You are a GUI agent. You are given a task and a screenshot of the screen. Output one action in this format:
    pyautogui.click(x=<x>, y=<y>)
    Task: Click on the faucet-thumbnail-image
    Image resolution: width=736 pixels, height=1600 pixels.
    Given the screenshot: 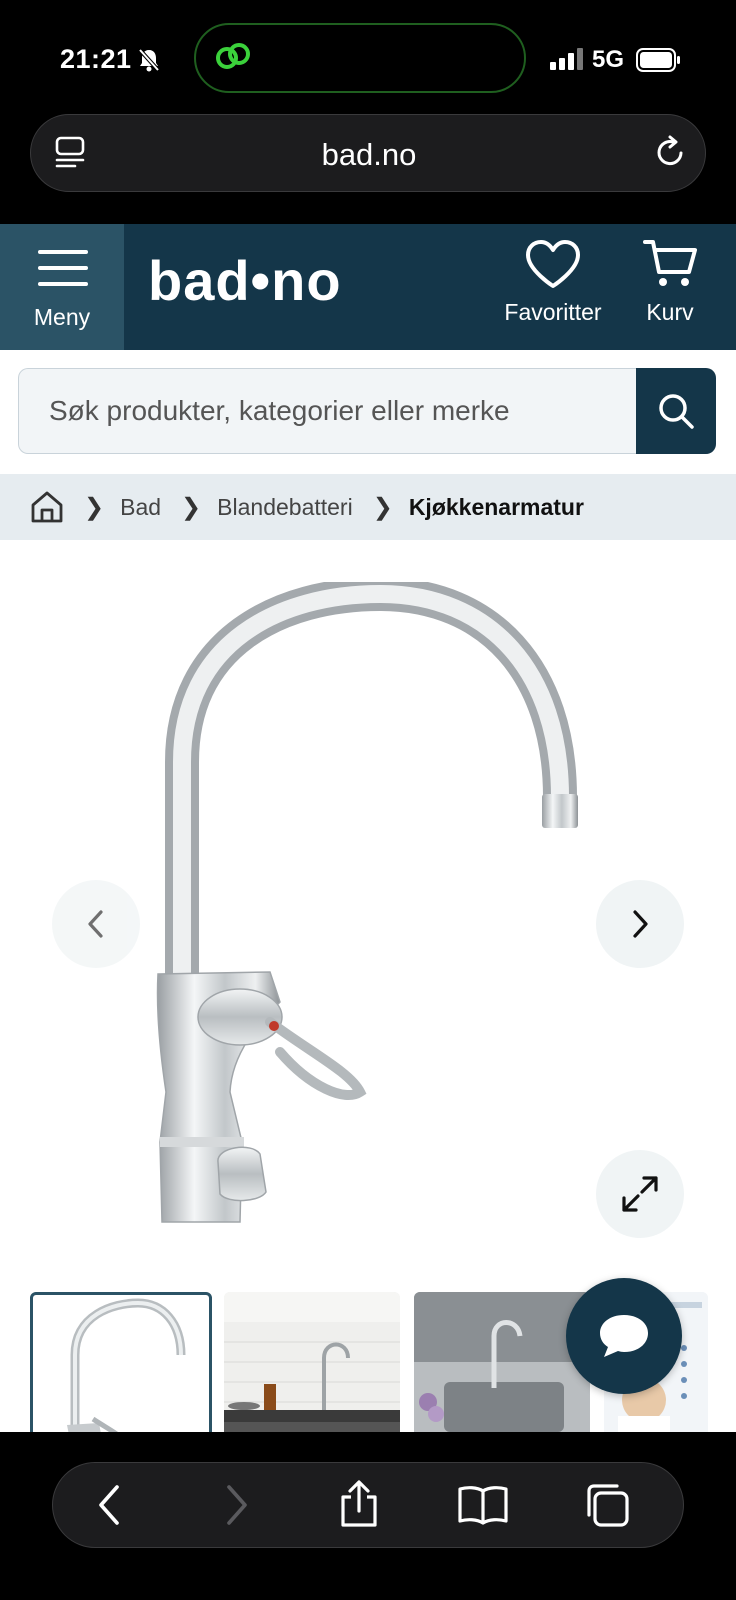 What is the action you would take?
    pyautogui.click(x=126, y=1368)
    